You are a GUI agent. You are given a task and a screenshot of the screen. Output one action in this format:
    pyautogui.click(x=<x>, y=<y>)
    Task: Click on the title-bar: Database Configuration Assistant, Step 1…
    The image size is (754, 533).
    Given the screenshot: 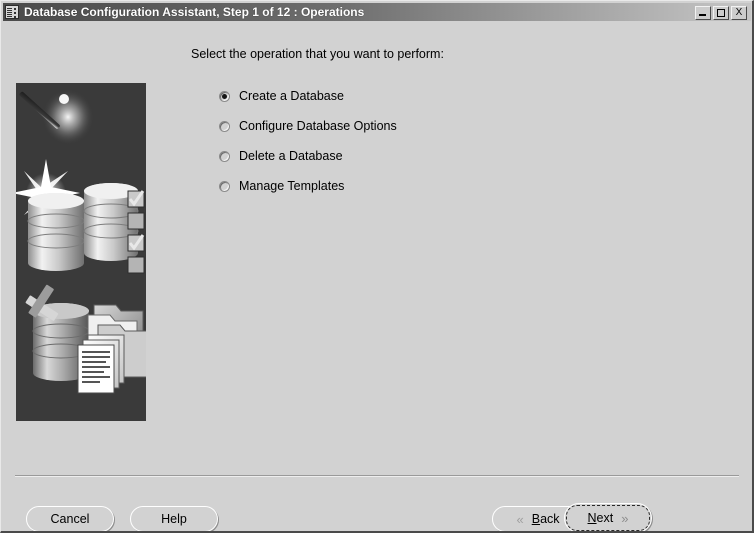 What is the action you would take?
    pyautogui.click(x=377, y=12)
    